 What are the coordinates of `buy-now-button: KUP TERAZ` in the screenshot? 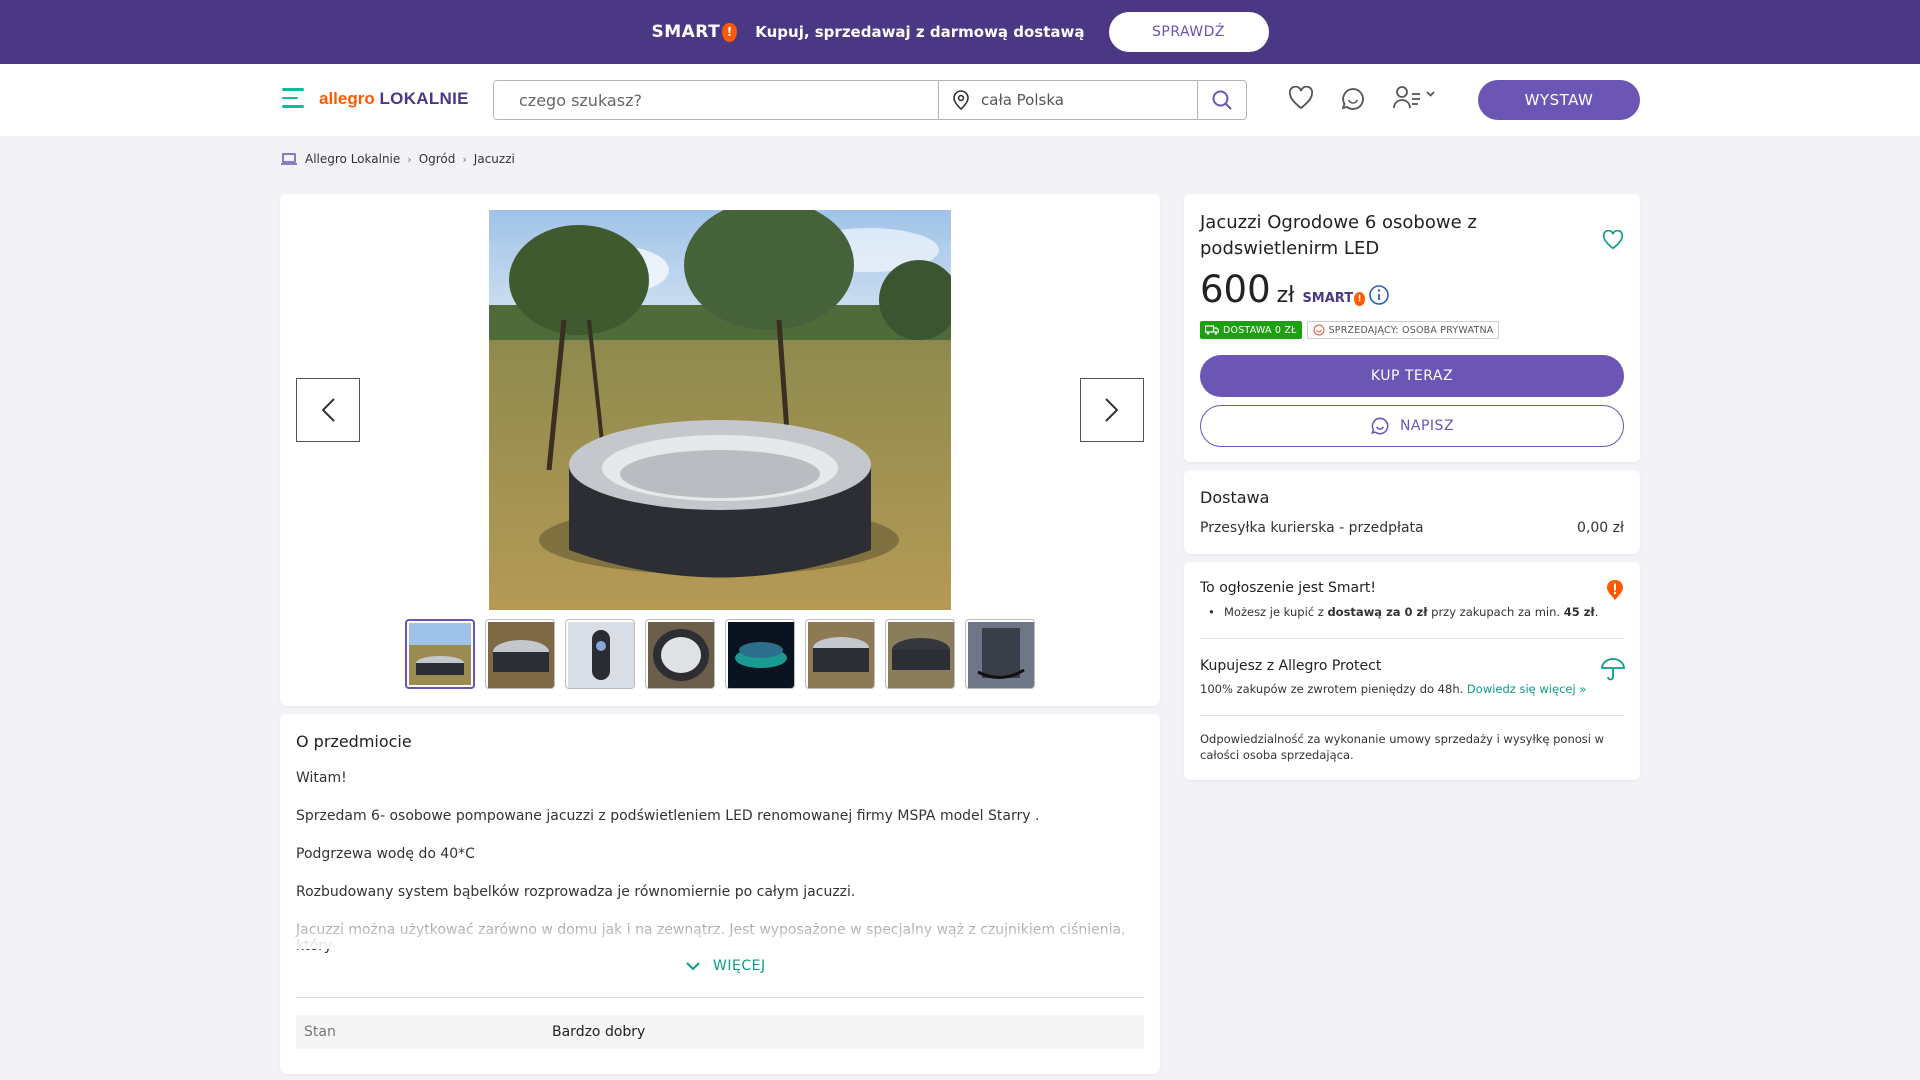 It's located at (1412, 376).